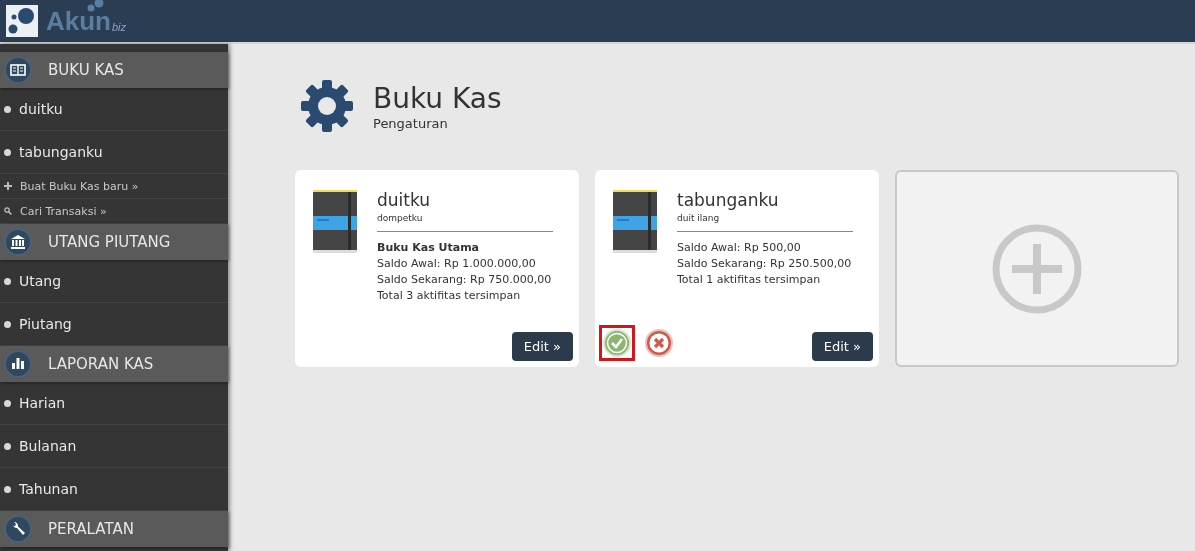  Describe the element at coordinates (114, 281) in the screenshot. I see `sidebar-item: Utang` at that location.